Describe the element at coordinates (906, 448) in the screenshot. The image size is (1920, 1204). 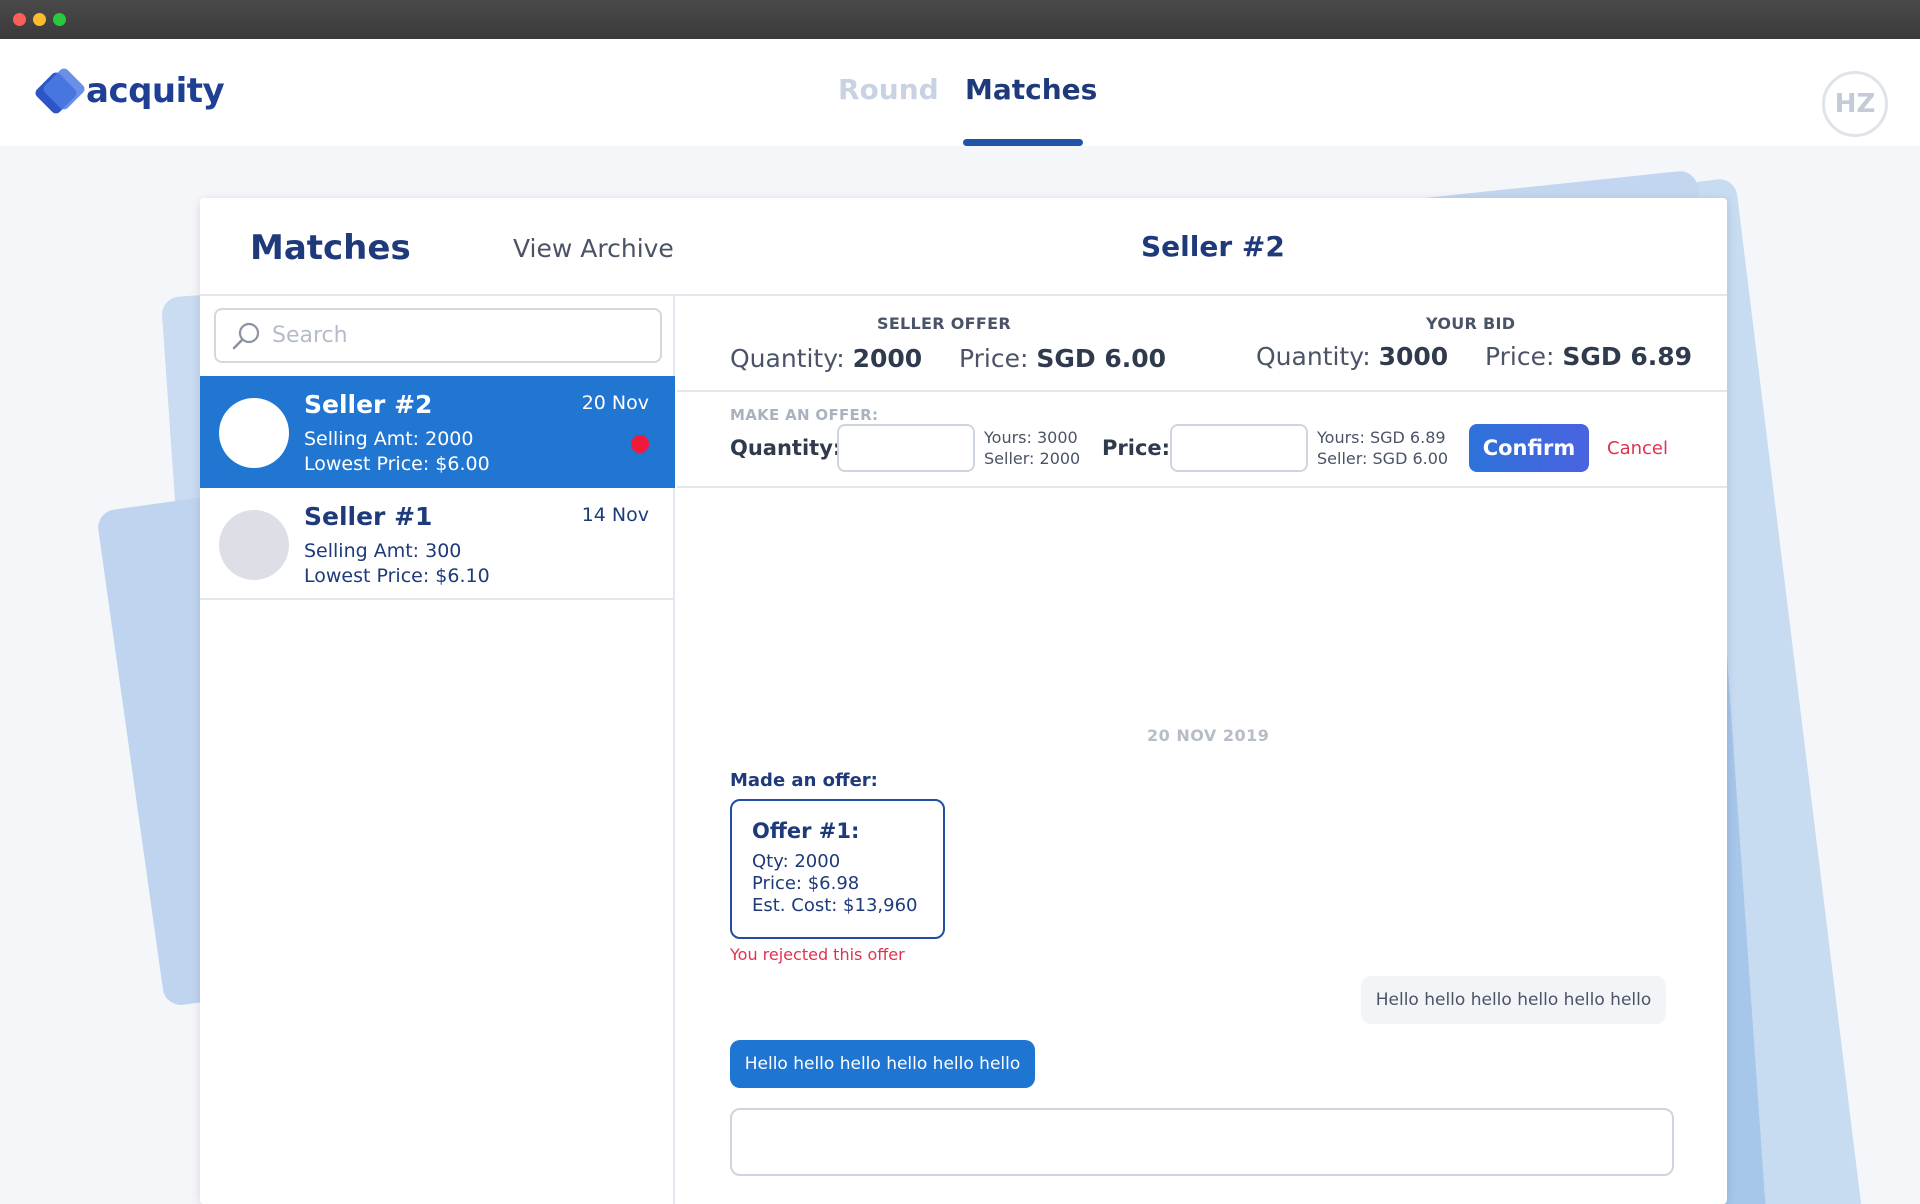
I see `quantity-input` at that location.